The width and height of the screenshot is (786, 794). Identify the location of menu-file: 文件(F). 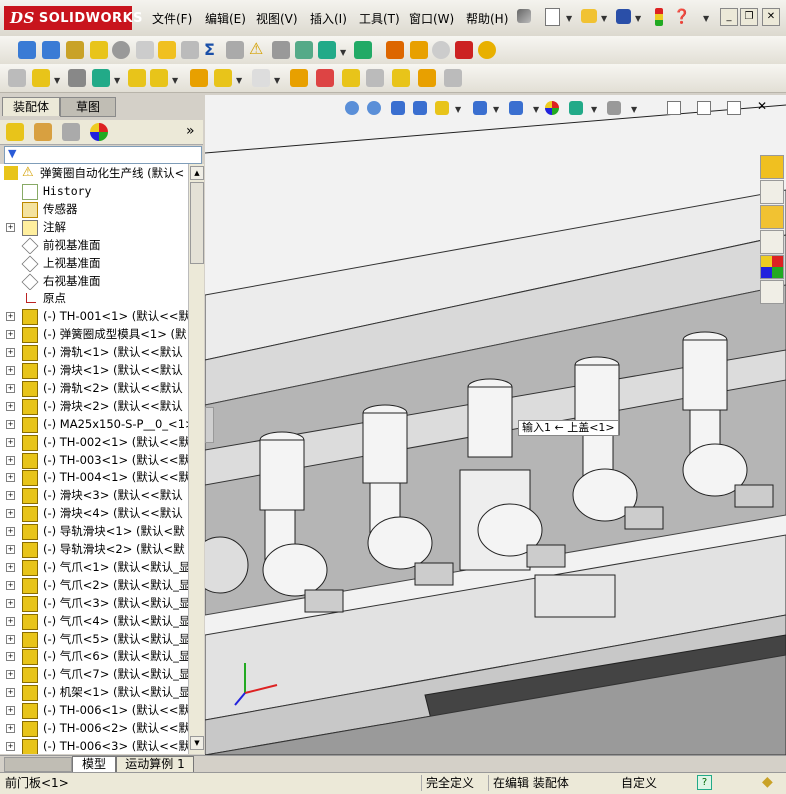
(172, 18).